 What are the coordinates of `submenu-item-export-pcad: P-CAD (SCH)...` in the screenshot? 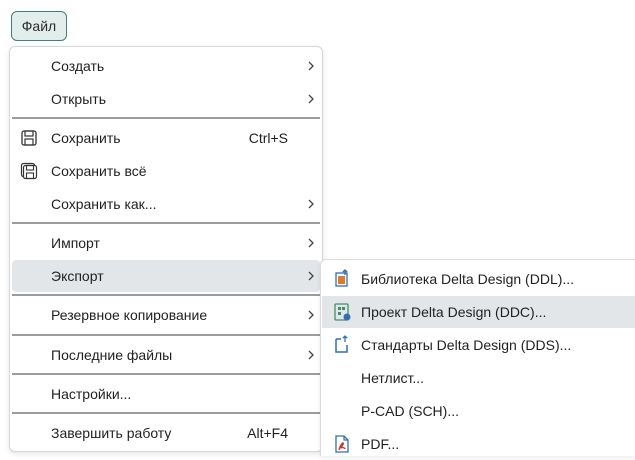 It's located at (478, 411).